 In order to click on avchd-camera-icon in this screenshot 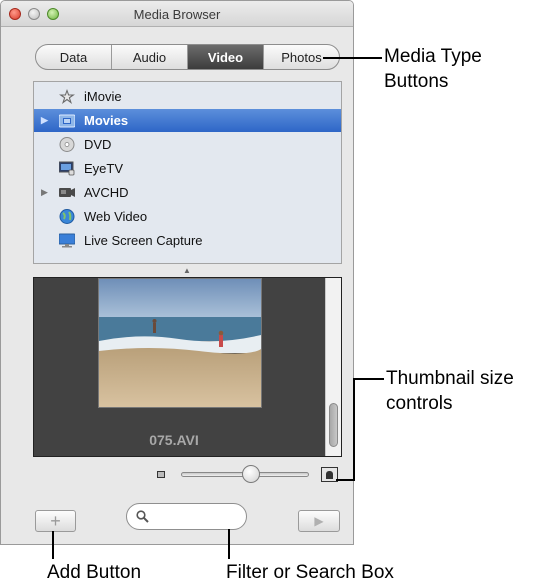, I will do `click(67, 192)`.